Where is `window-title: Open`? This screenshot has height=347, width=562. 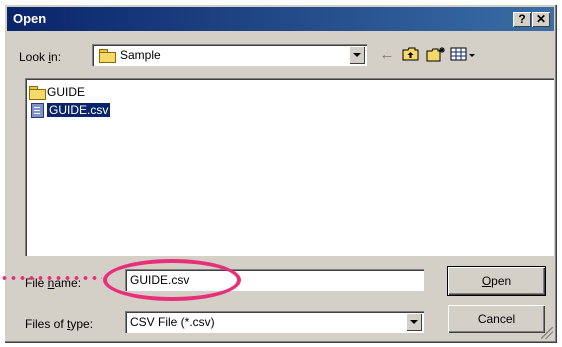 window-title: Open is located at coordinates (30, 18).